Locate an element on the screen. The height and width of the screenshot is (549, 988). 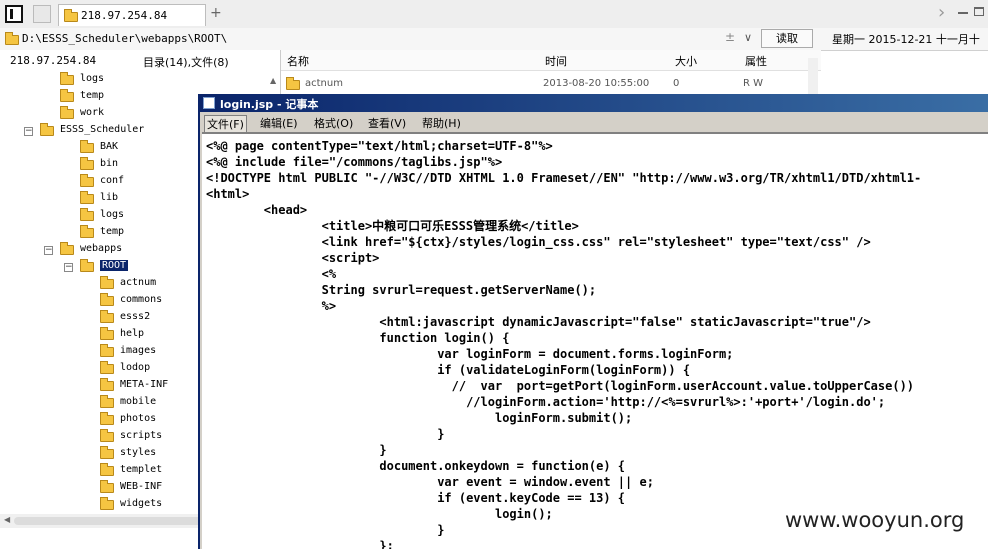
chevron-down-icon: ∨ is located at coordinates (748, 37).